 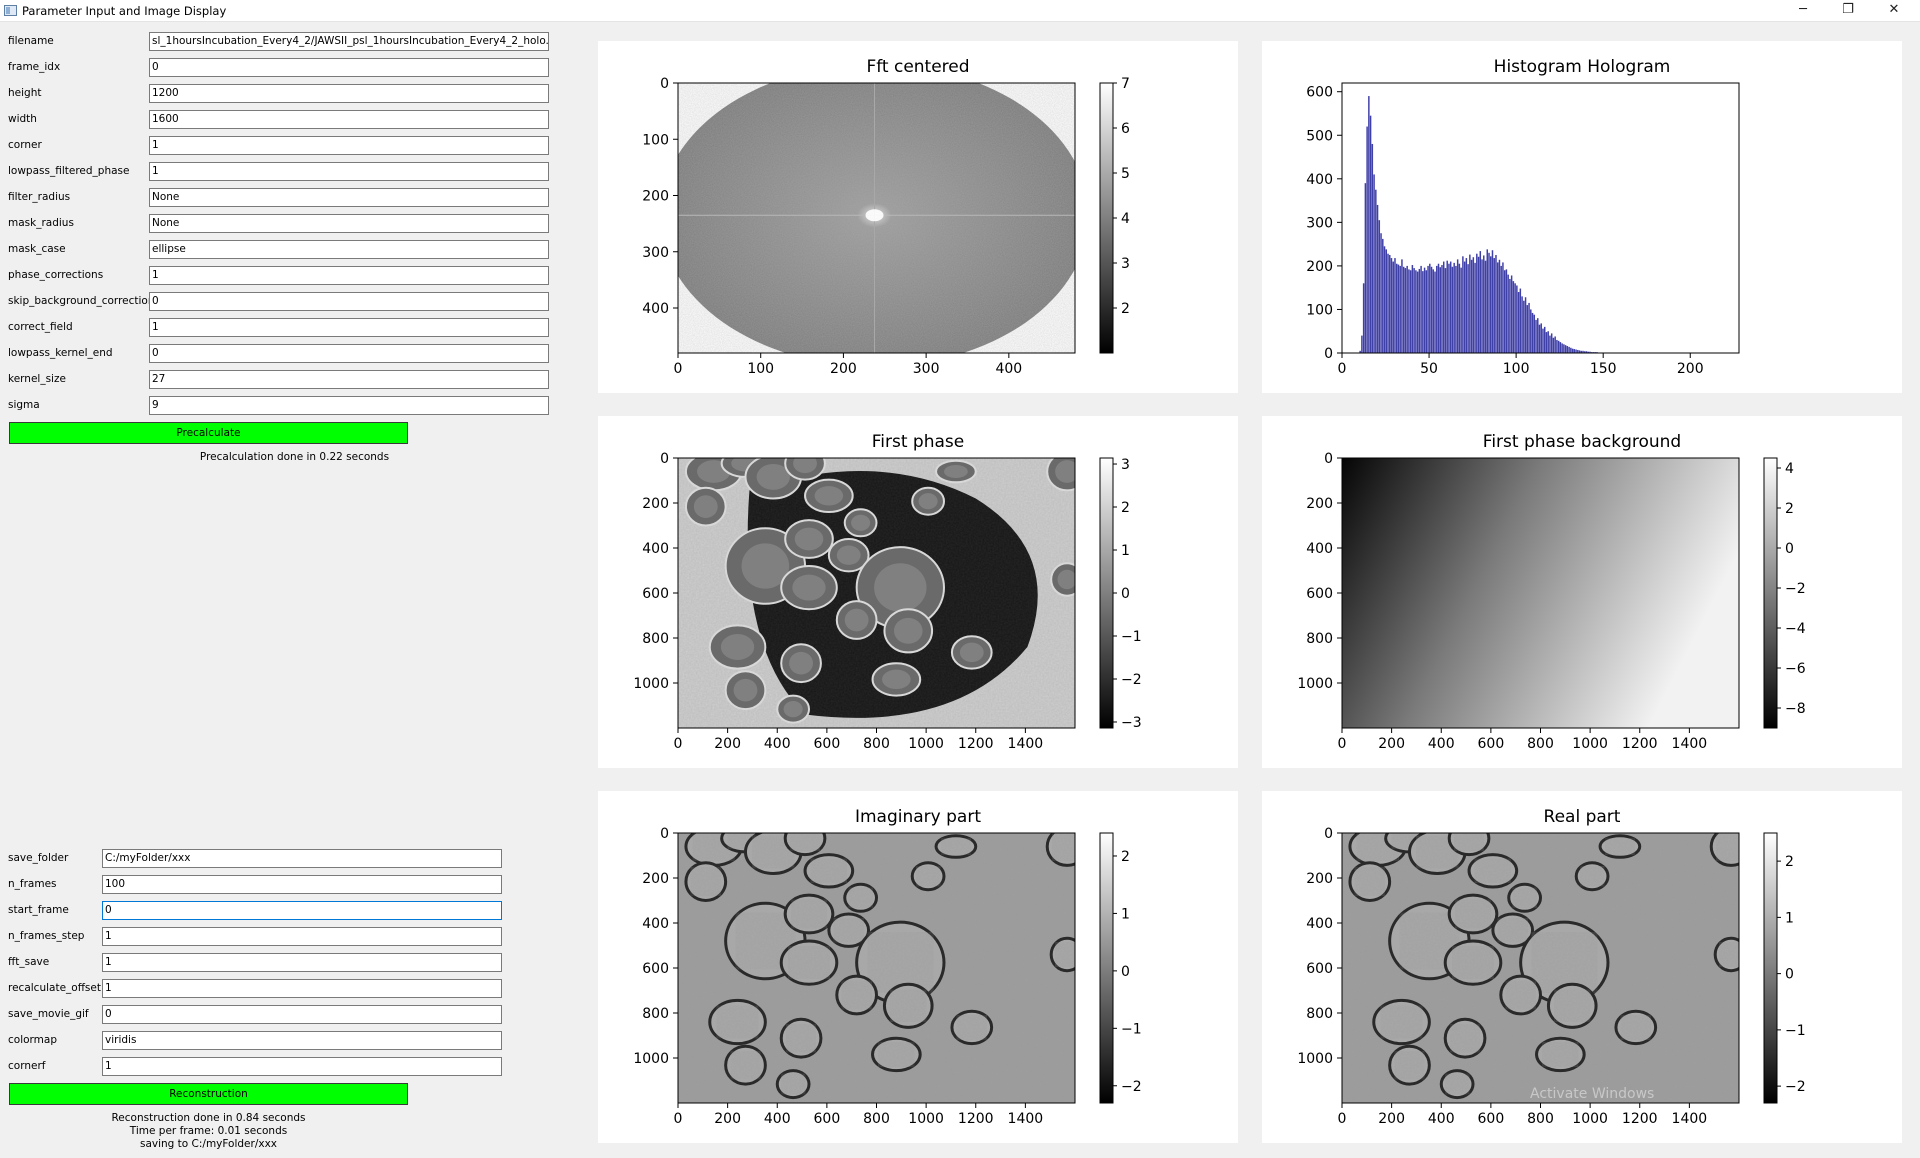 I want to click on param-row-correct-field: correct_field 1, so click(x=278, y=327).